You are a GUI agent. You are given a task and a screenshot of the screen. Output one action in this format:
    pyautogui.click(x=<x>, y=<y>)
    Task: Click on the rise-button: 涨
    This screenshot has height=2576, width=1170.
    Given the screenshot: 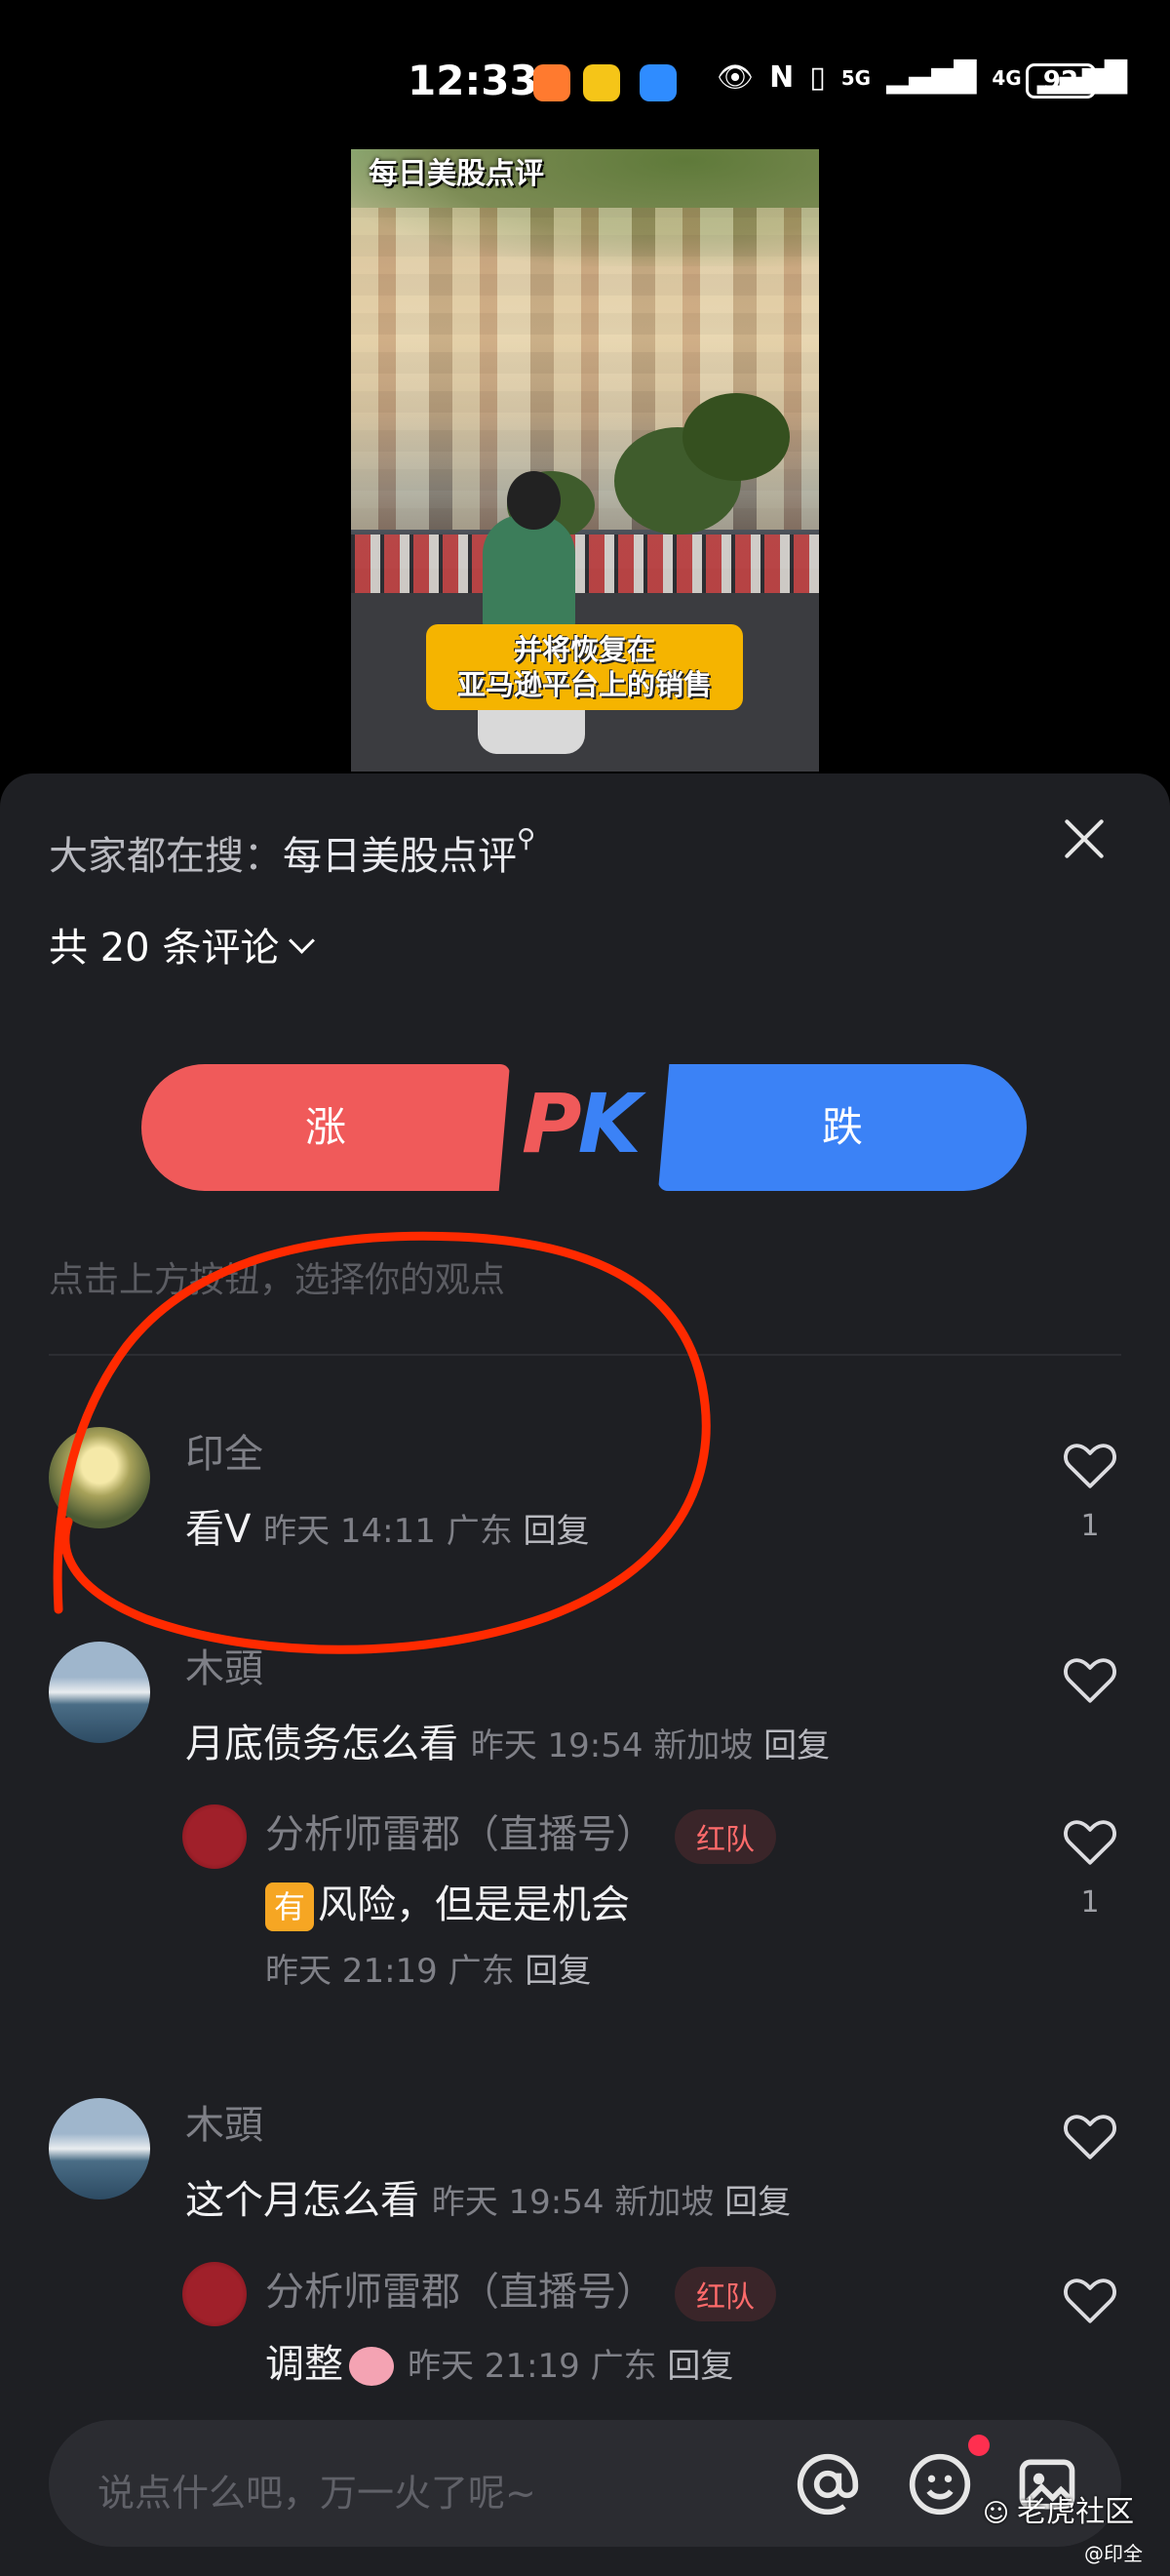 What is the action you would take?
    pyautogui.click(x=325, y=1127)
    